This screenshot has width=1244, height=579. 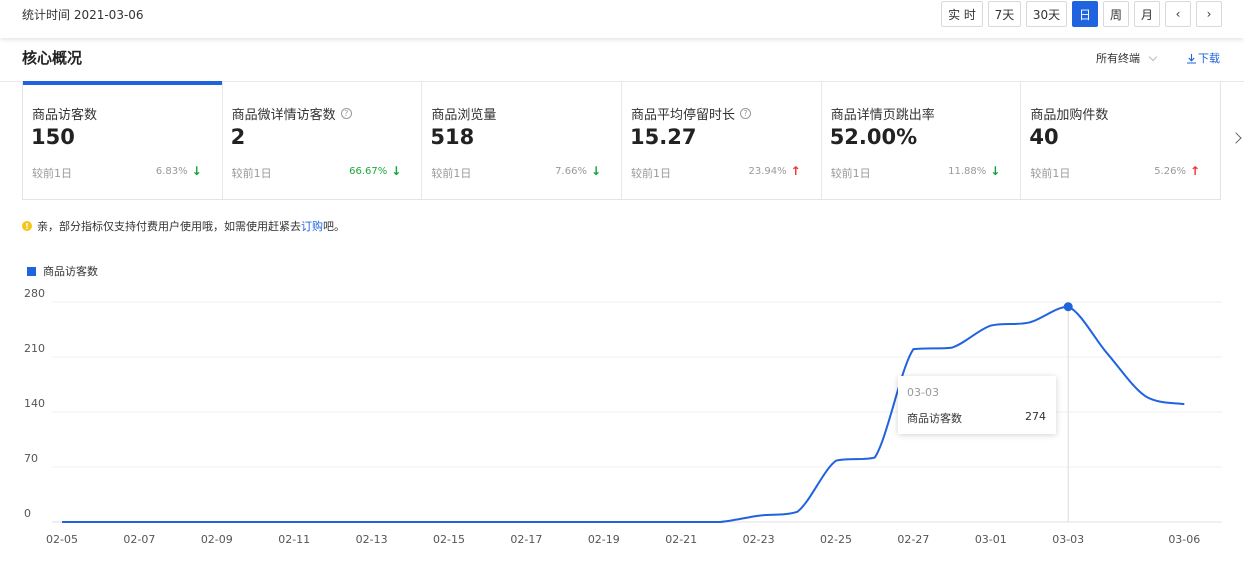 What do you see at coordinates (1085, 14) in the screenshot?
I see `range-day-button: 日` at bounding box center [1085, 14].